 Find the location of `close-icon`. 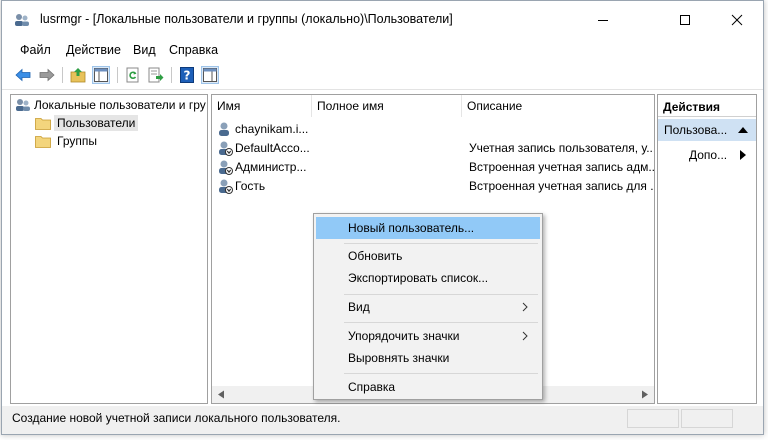

close-icon is located at coordinates (737, 20).